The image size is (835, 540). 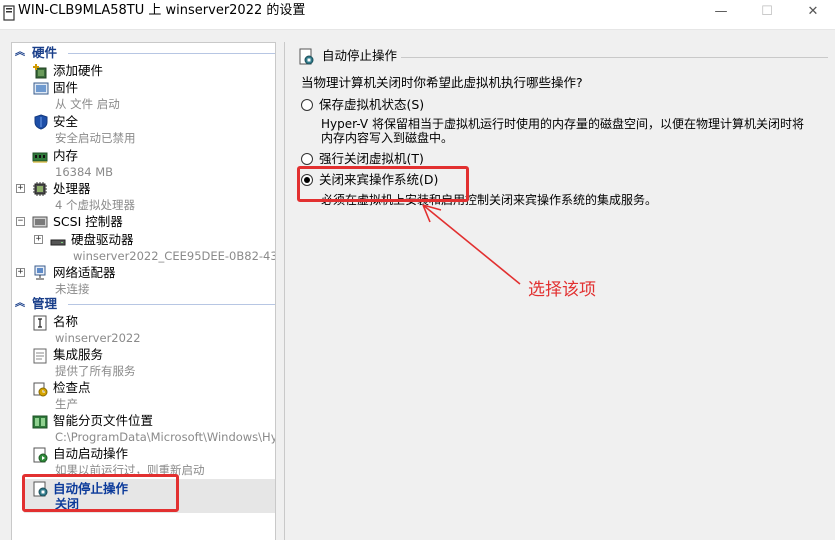 I want to click on sidebar-item-detail: 4 个虚拟处理器, so click(x=95, y=205).